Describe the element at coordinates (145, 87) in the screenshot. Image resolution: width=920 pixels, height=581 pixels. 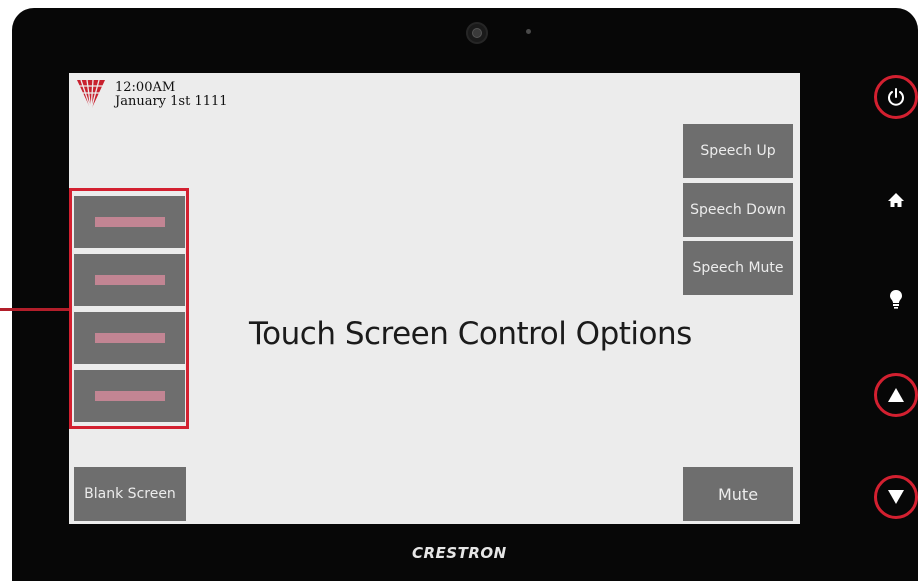
I see `clock-time: 12:00AM` at that location.